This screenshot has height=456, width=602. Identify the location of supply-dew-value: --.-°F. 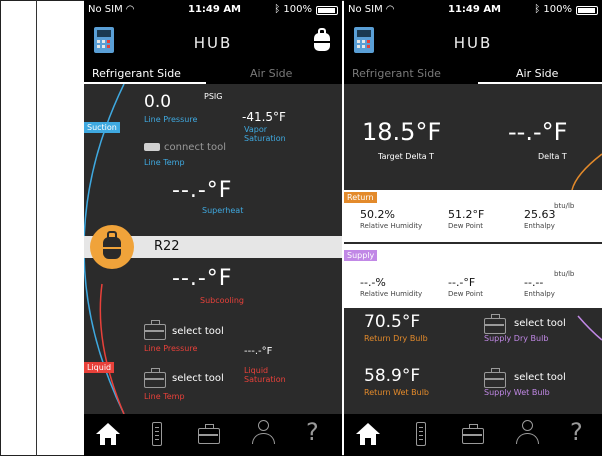
(462, 282).